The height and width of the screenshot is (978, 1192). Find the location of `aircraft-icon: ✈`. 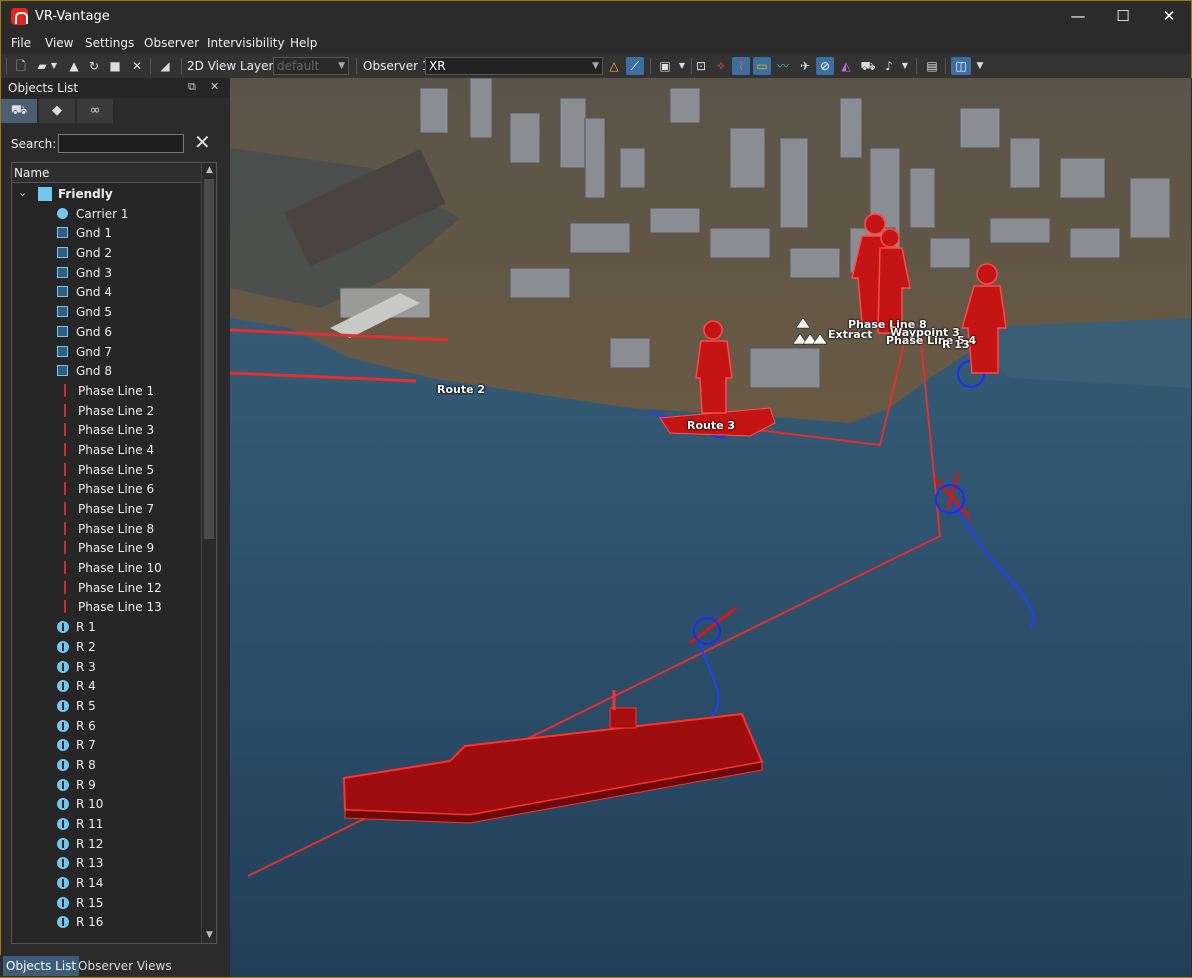

aircraft-icon: ✈ is located at coordinates (805, 66).